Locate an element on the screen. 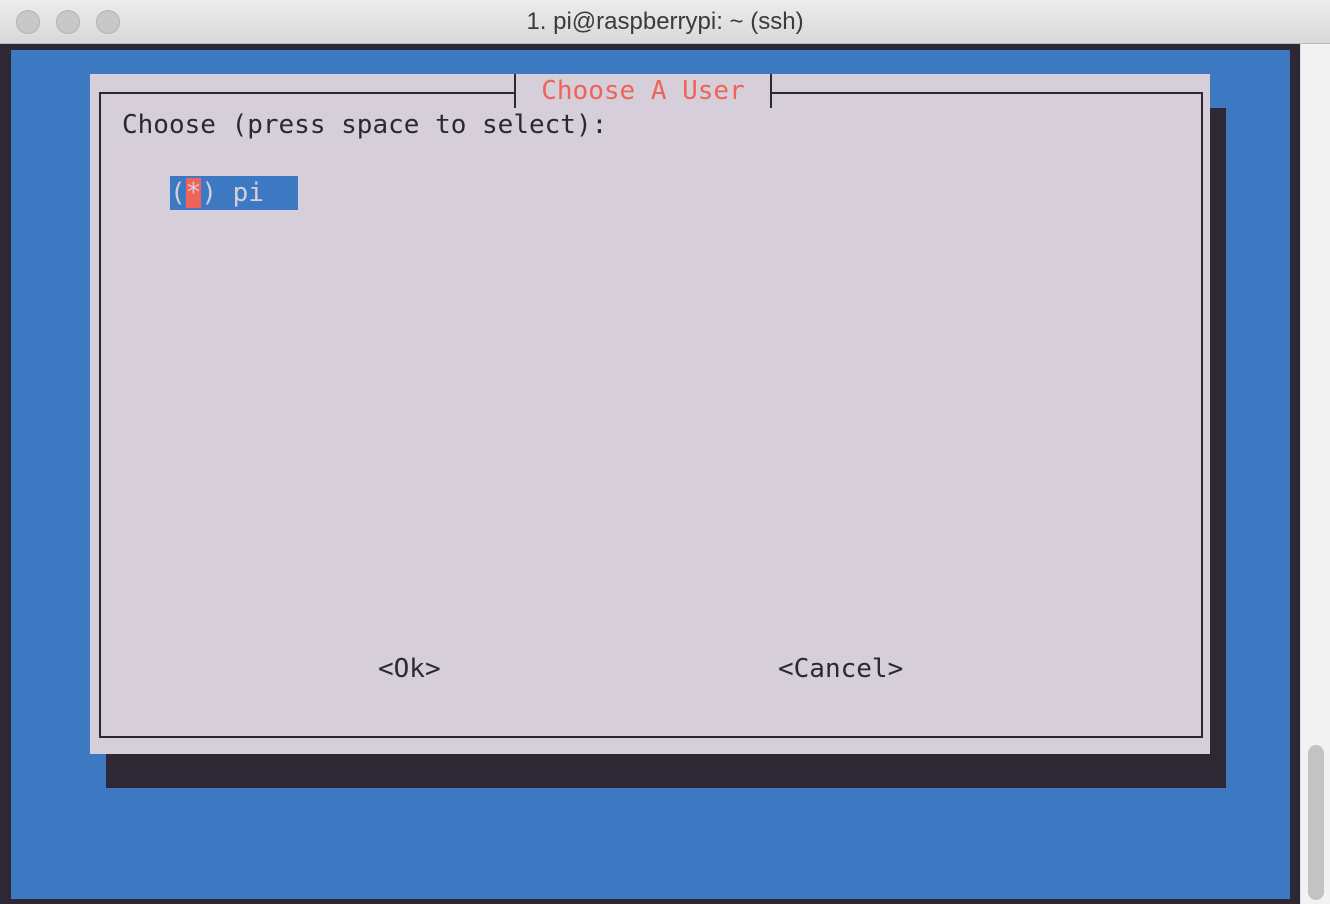  radio-selected-mark: * is located at coordinates (193, 193).